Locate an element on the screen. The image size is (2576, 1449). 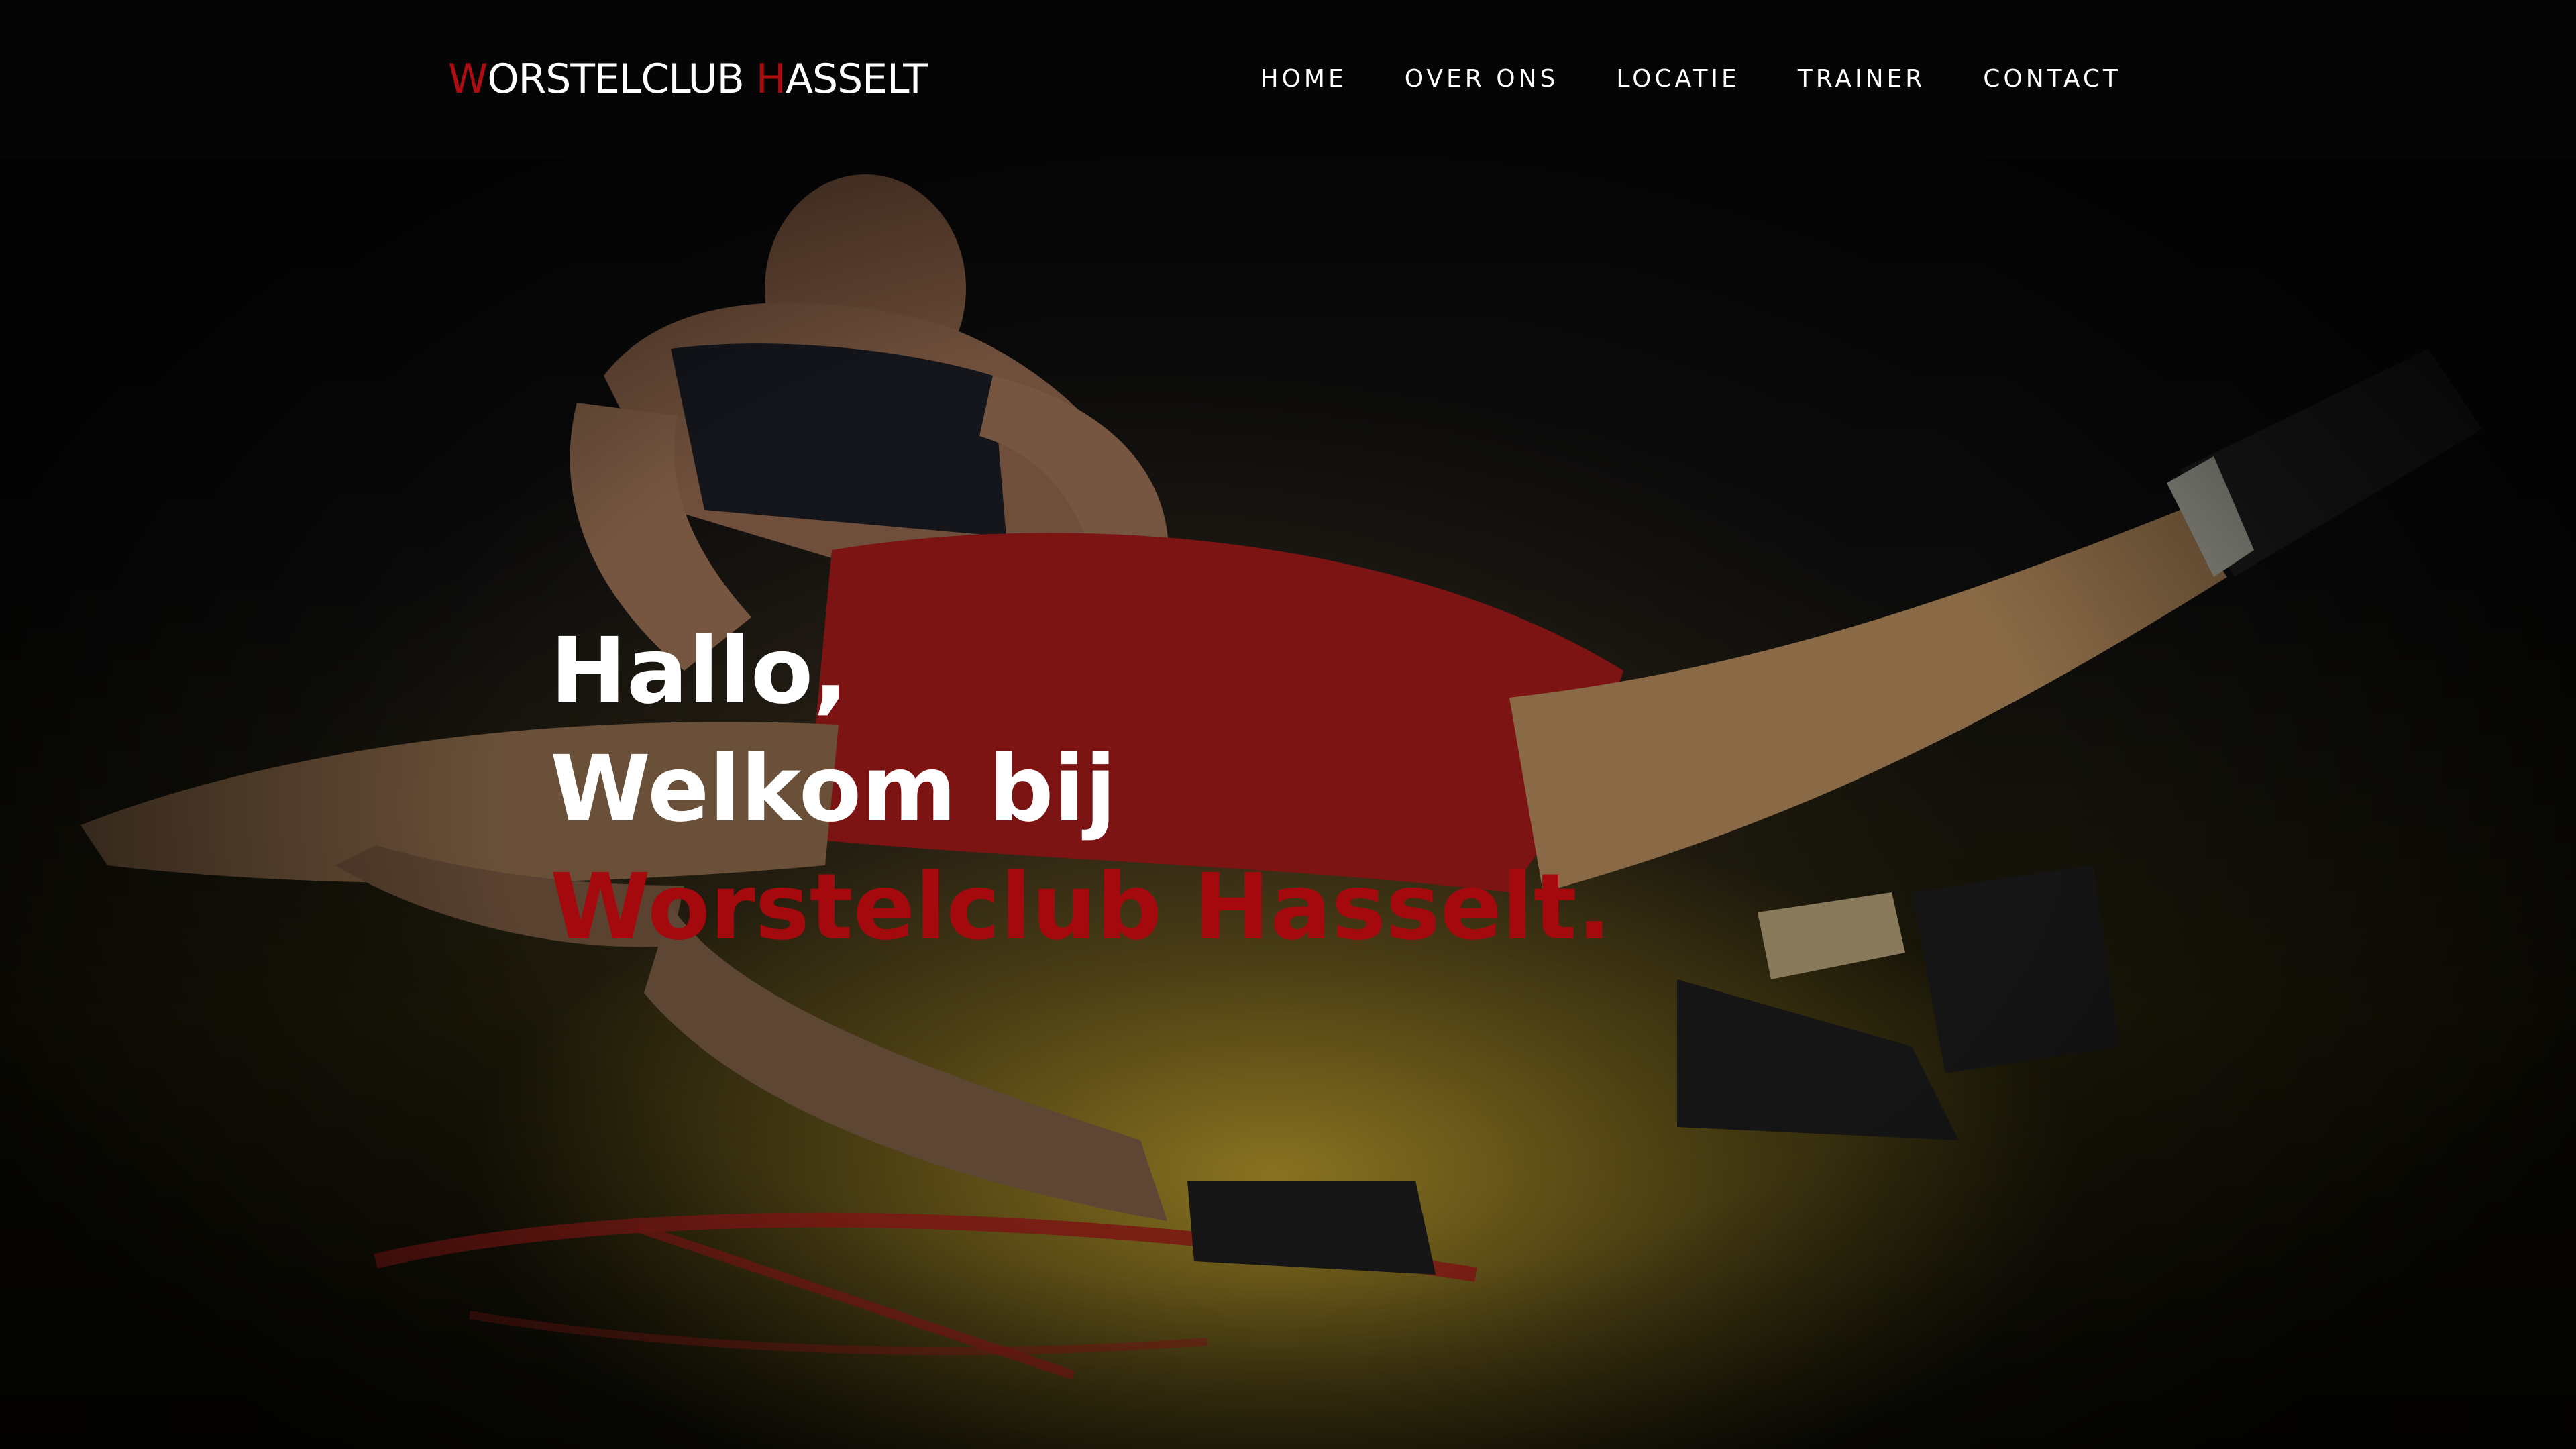
logo-initial-w: W is located at coordinates (468, 79).